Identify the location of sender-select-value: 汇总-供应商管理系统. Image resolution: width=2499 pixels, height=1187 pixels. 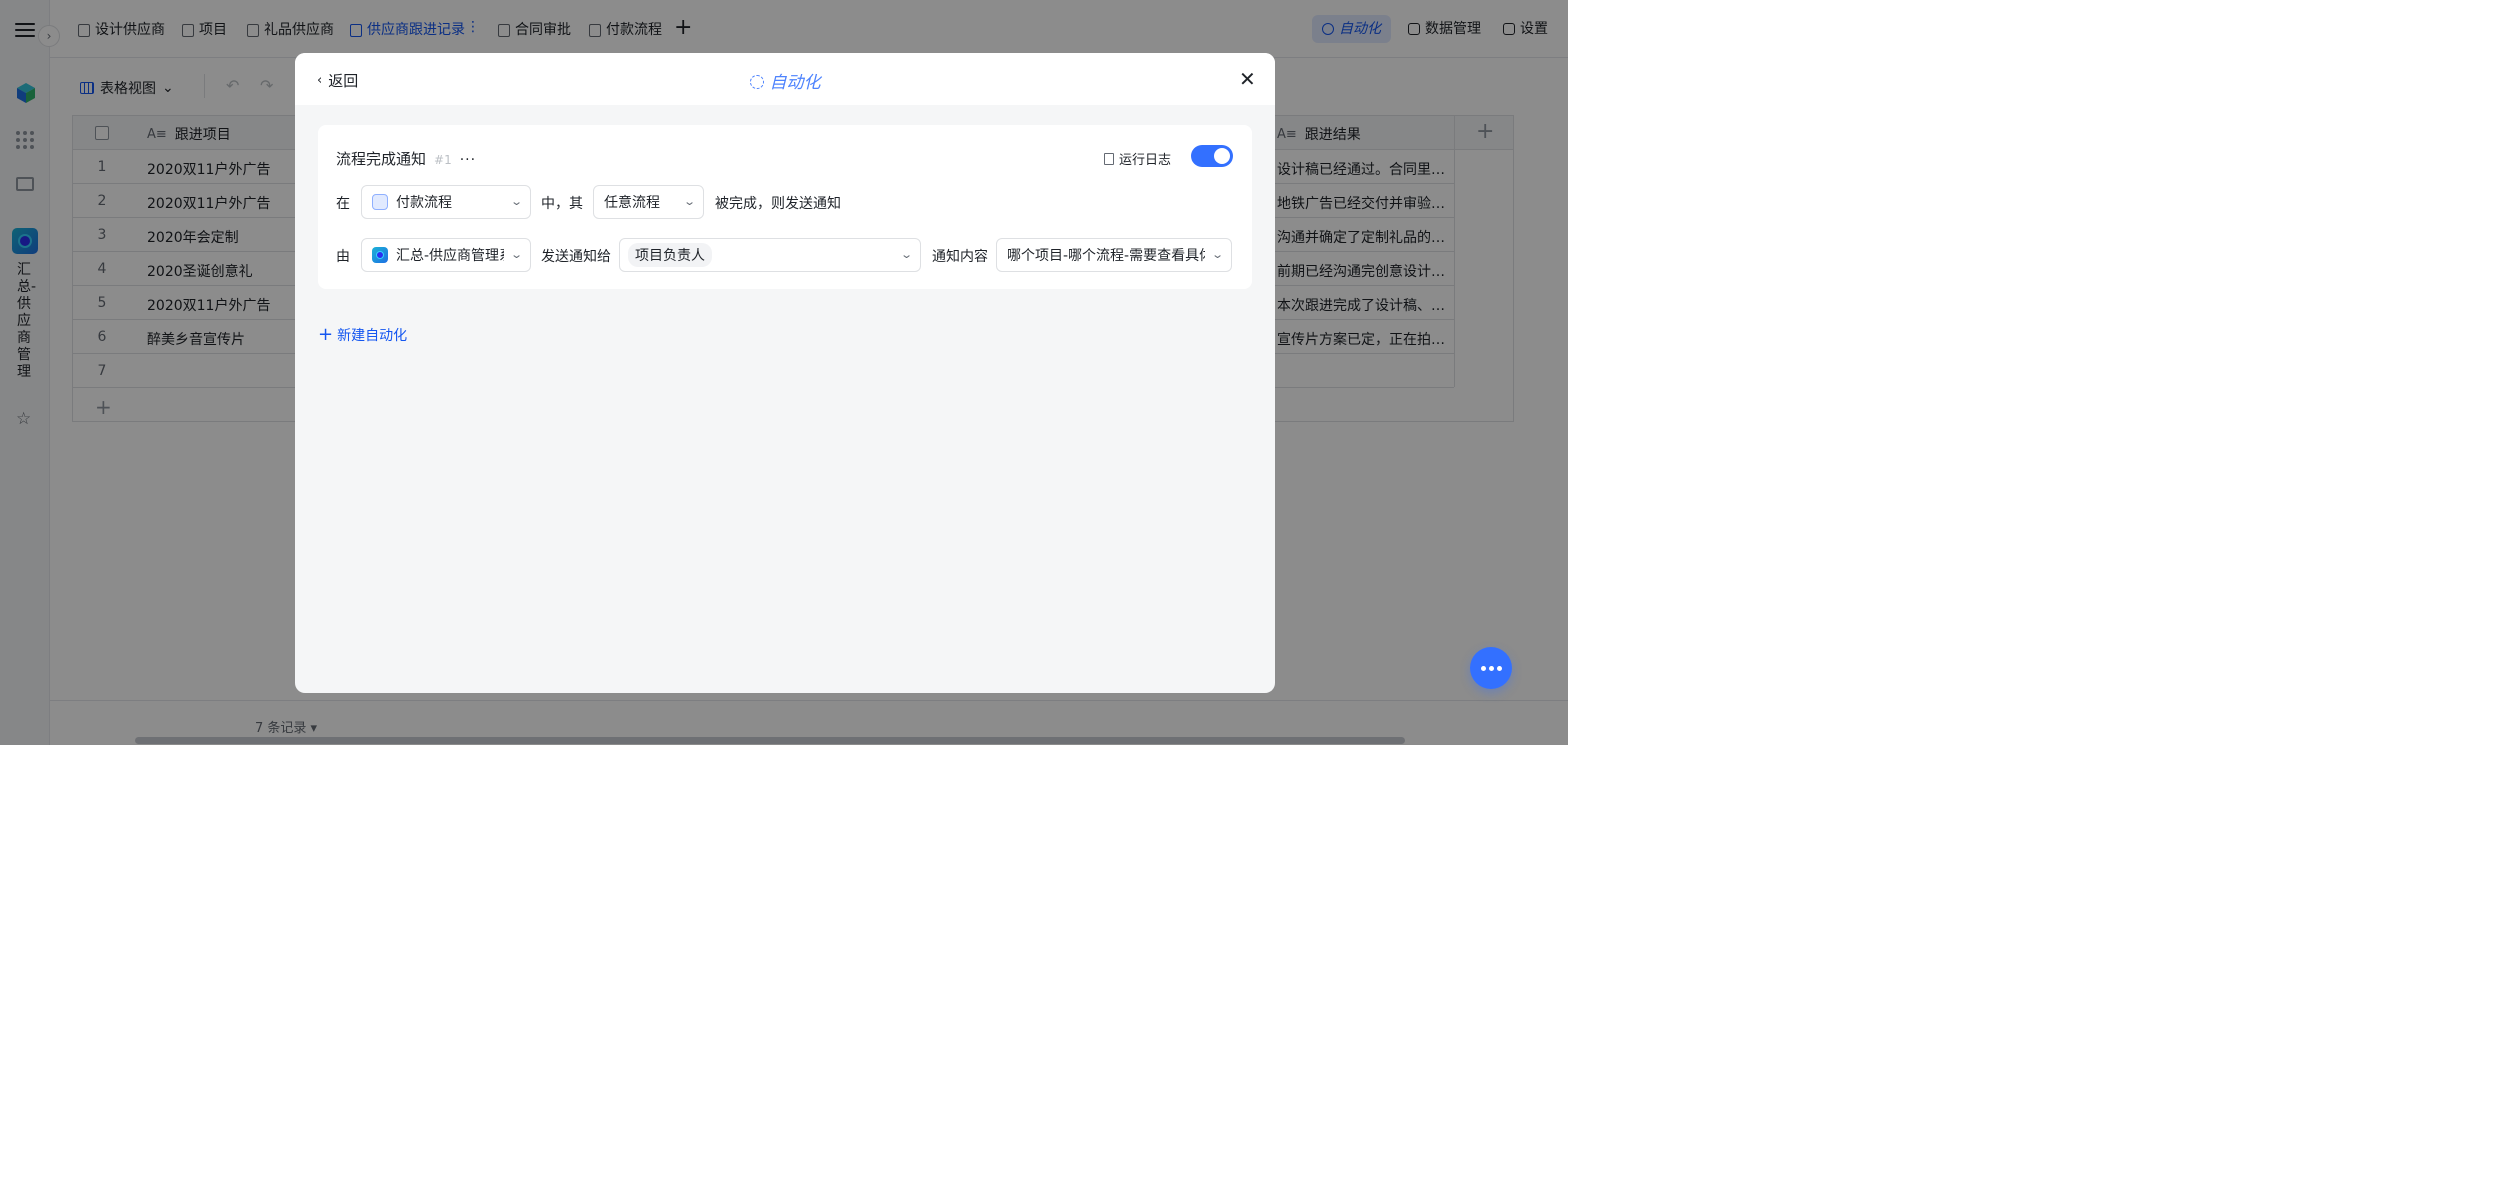
(450, 256).